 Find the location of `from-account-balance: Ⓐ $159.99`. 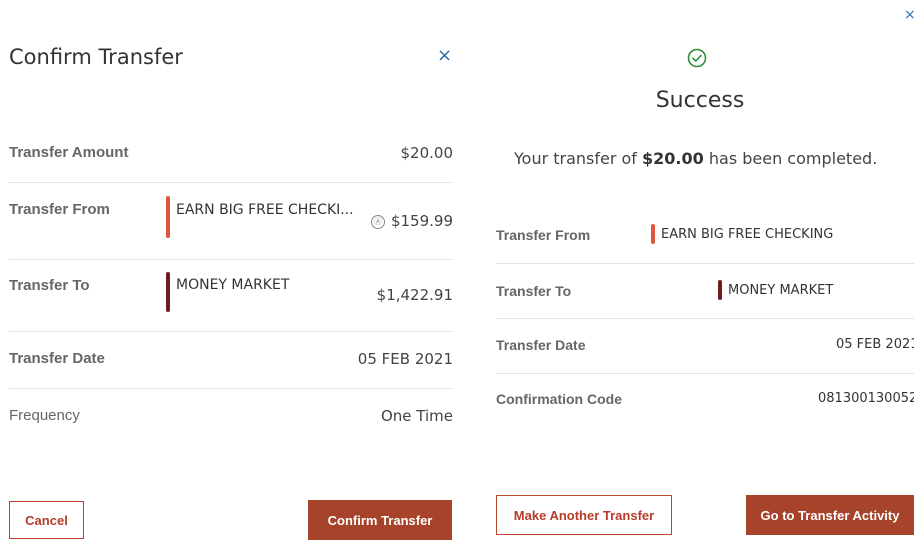

from-account-balance: Ⓐ $159.99 is located at coordinates (411, 221).